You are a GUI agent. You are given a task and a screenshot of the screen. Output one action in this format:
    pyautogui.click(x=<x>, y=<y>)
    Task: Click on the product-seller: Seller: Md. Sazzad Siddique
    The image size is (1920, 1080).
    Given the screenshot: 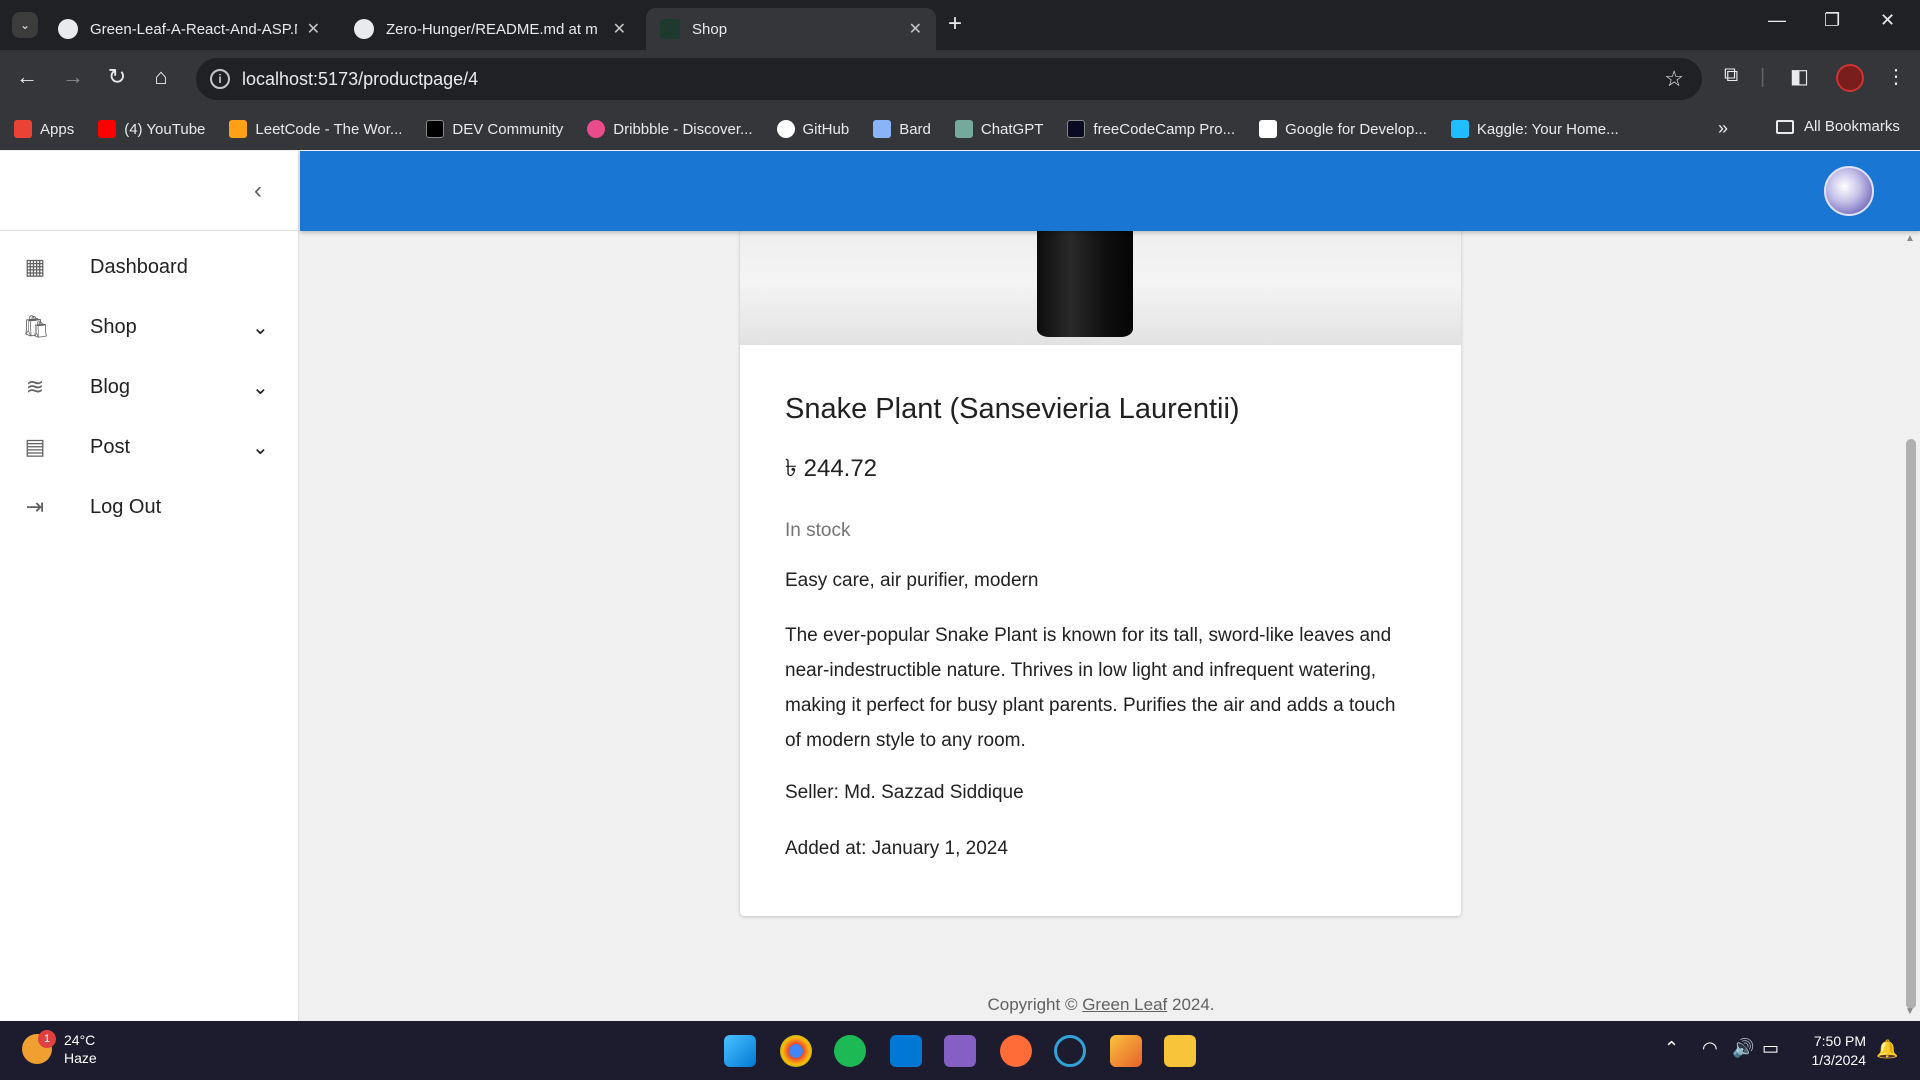 What is the action you would take?
    pyautogui.click(x=904, y=792)
    